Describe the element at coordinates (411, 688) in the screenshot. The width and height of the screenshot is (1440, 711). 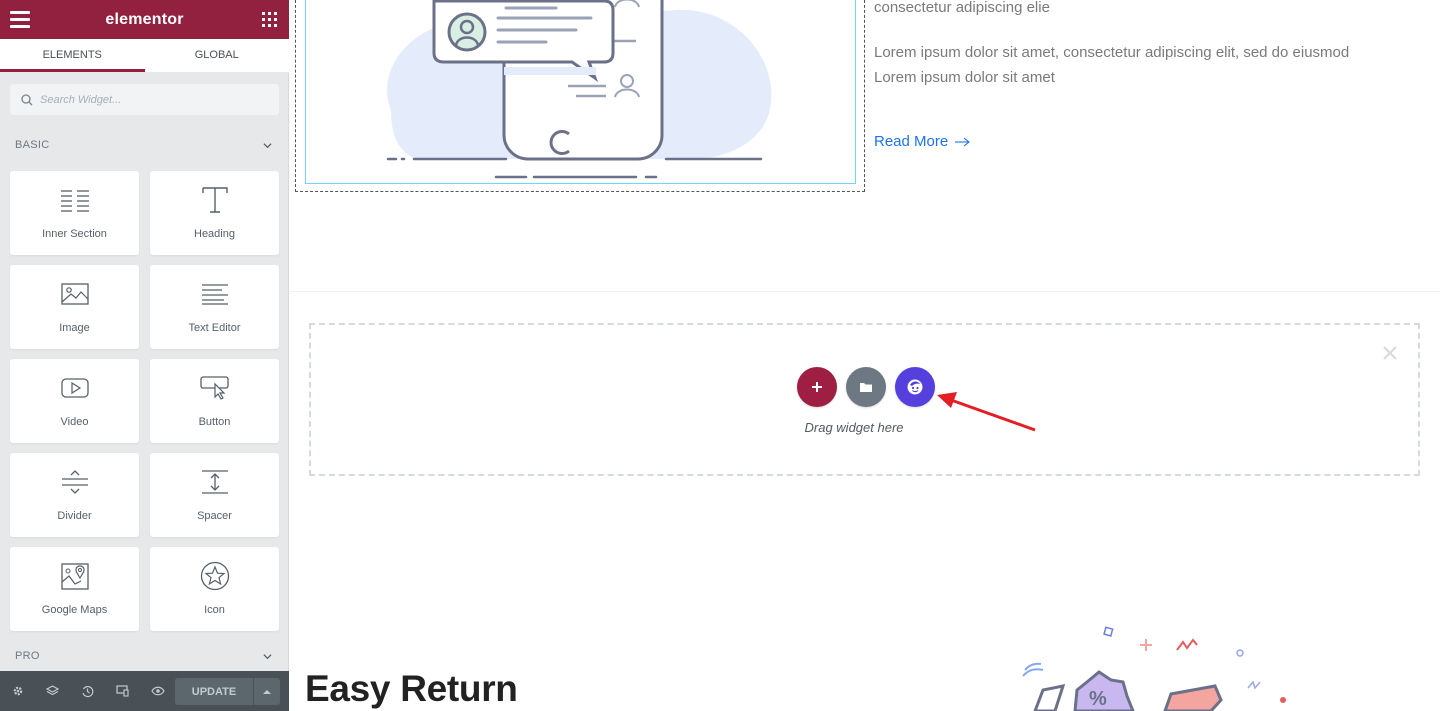
I see `section-heading: Easy Return` at that location.